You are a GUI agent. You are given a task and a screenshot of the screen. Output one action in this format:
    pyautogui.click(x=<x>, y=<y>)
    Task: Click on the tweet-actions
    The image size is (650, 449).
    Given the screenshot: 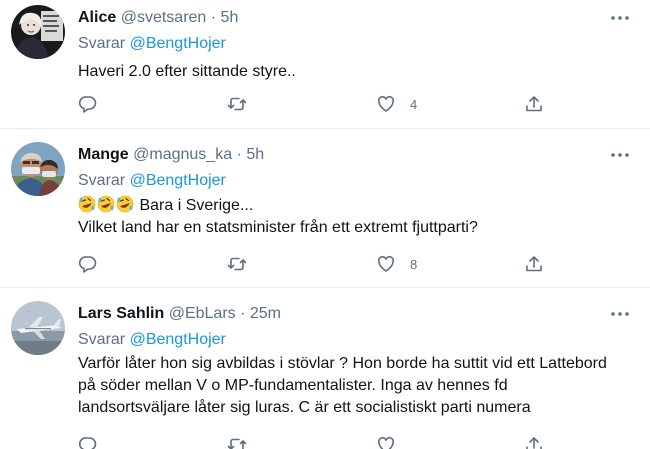 What is the action you would take?
    pyautogui.click(x=313, y=441)
    